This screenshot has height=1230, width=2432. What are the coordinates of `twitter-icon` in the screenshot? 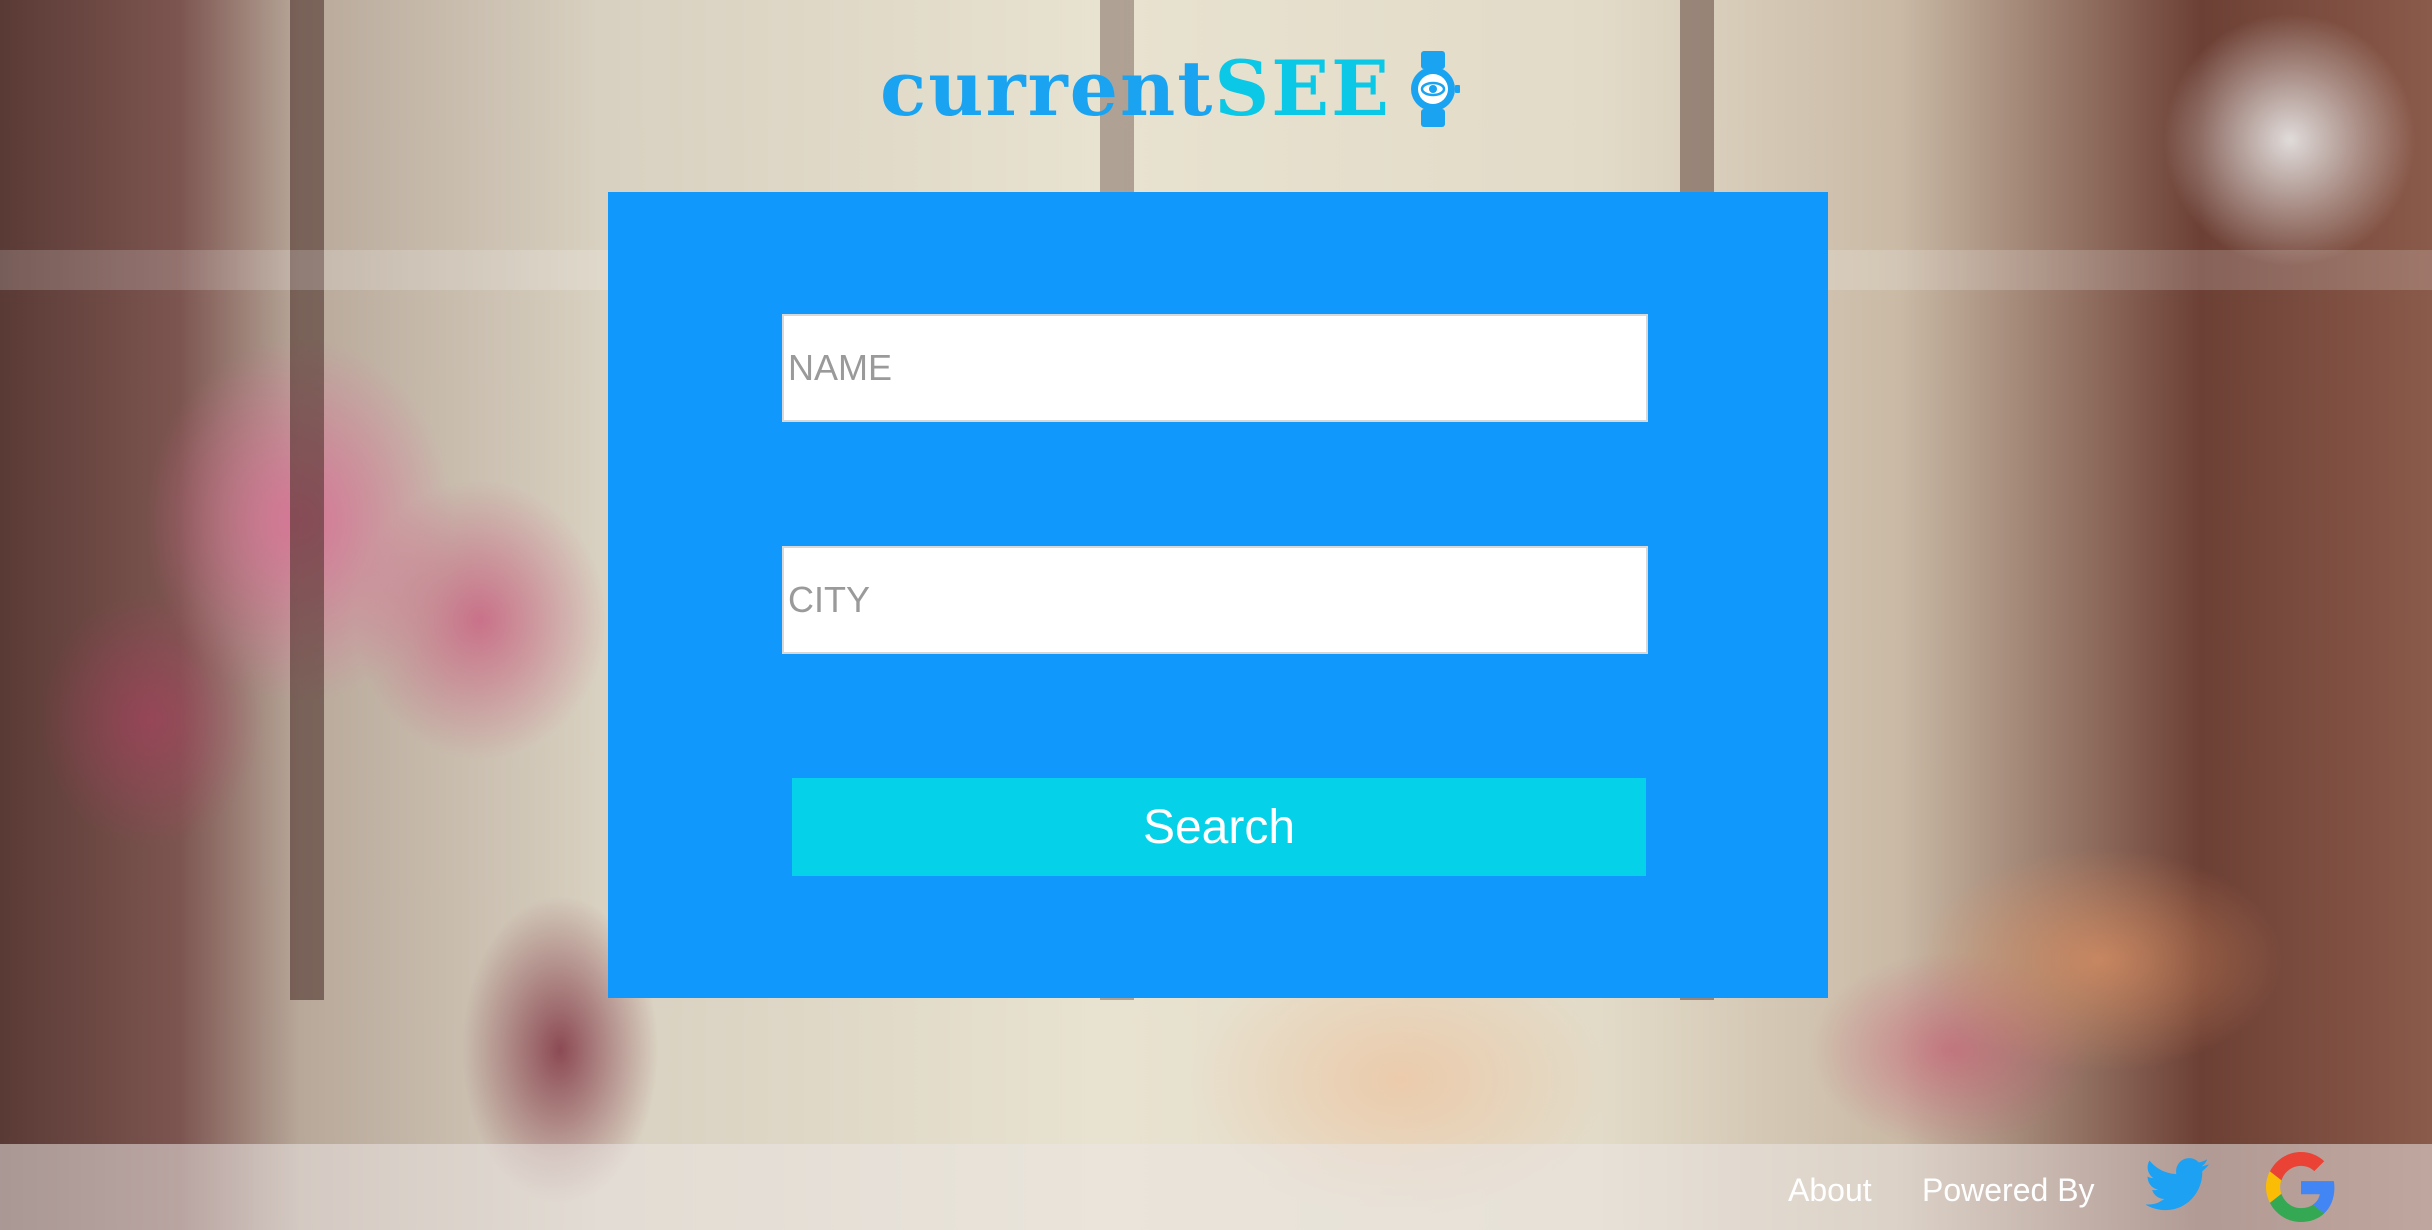 It's located at (2178, 1184).